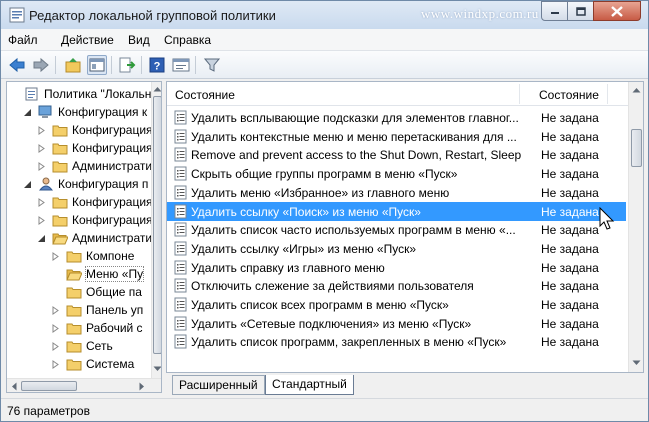 The image size is (649, 422). I want to click on column-header-setting: Состояние, so click(205, 95).